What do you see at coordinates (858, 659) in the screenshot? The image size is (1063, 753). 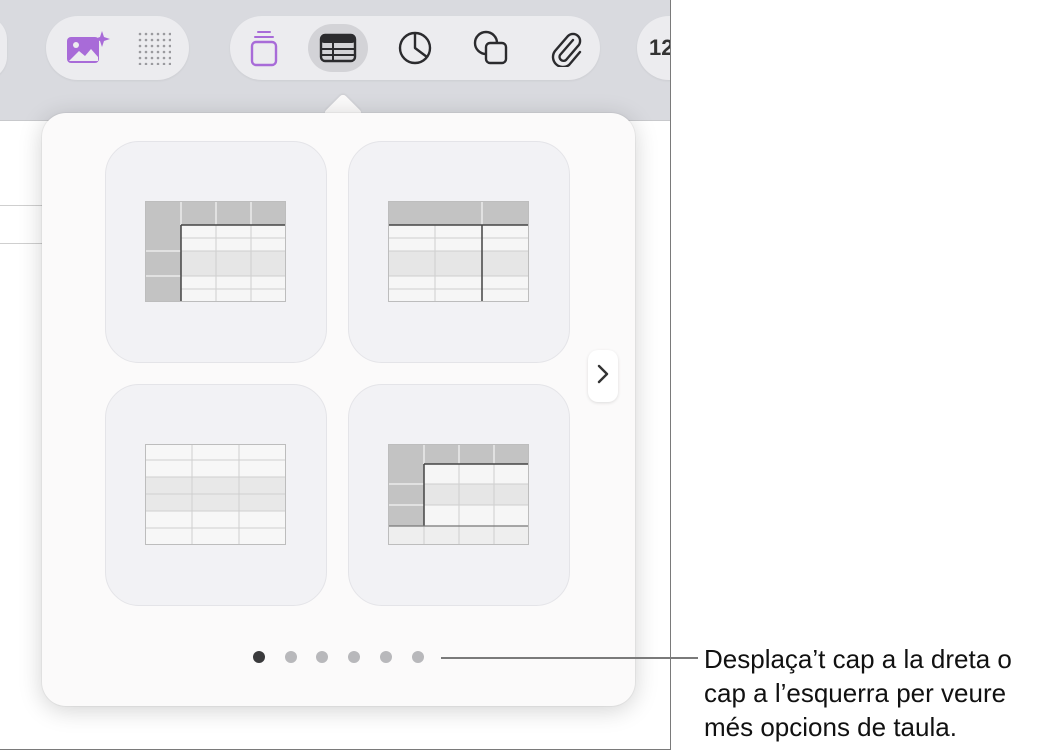 I see `callout-line-1: Desplaça’t cap a la dreta o` at bounding box center [858, 659].